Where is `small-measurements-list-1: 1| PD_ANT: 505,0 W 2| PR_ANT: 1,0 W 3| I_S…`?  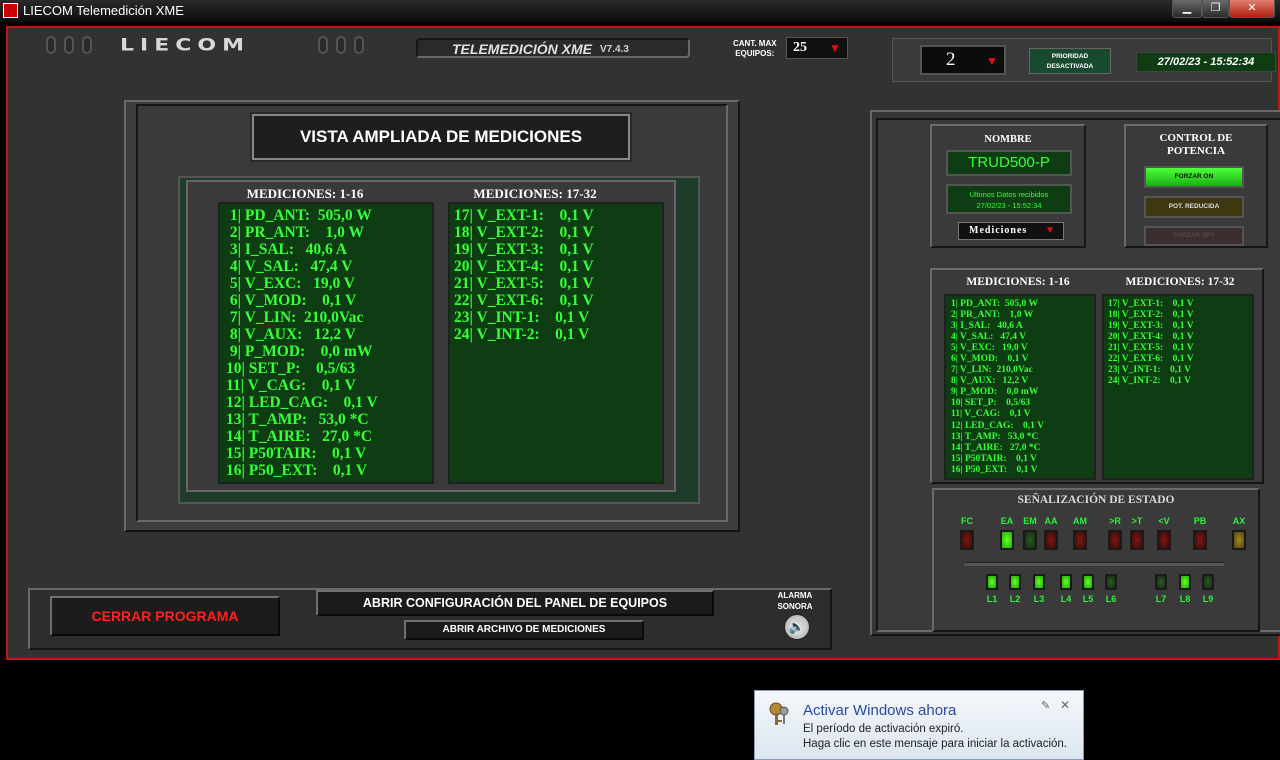
small-measurements-list-1: 1| PD_ANT: 505,0 W 2| PR_ANT: 1,0 W 3| I_S… is located at coordinates (1020, 387).